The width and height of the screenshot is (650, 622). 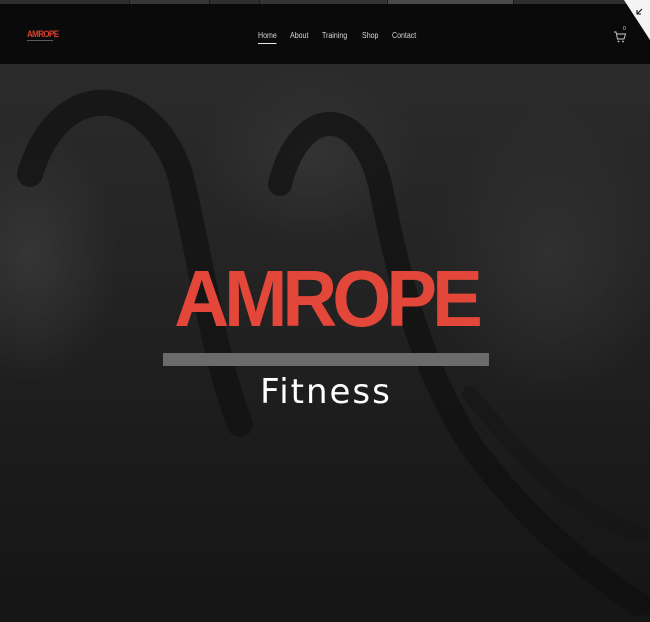 I want to click on main-nav: Home About Training Shop Contact, so click(x=338, y=37).